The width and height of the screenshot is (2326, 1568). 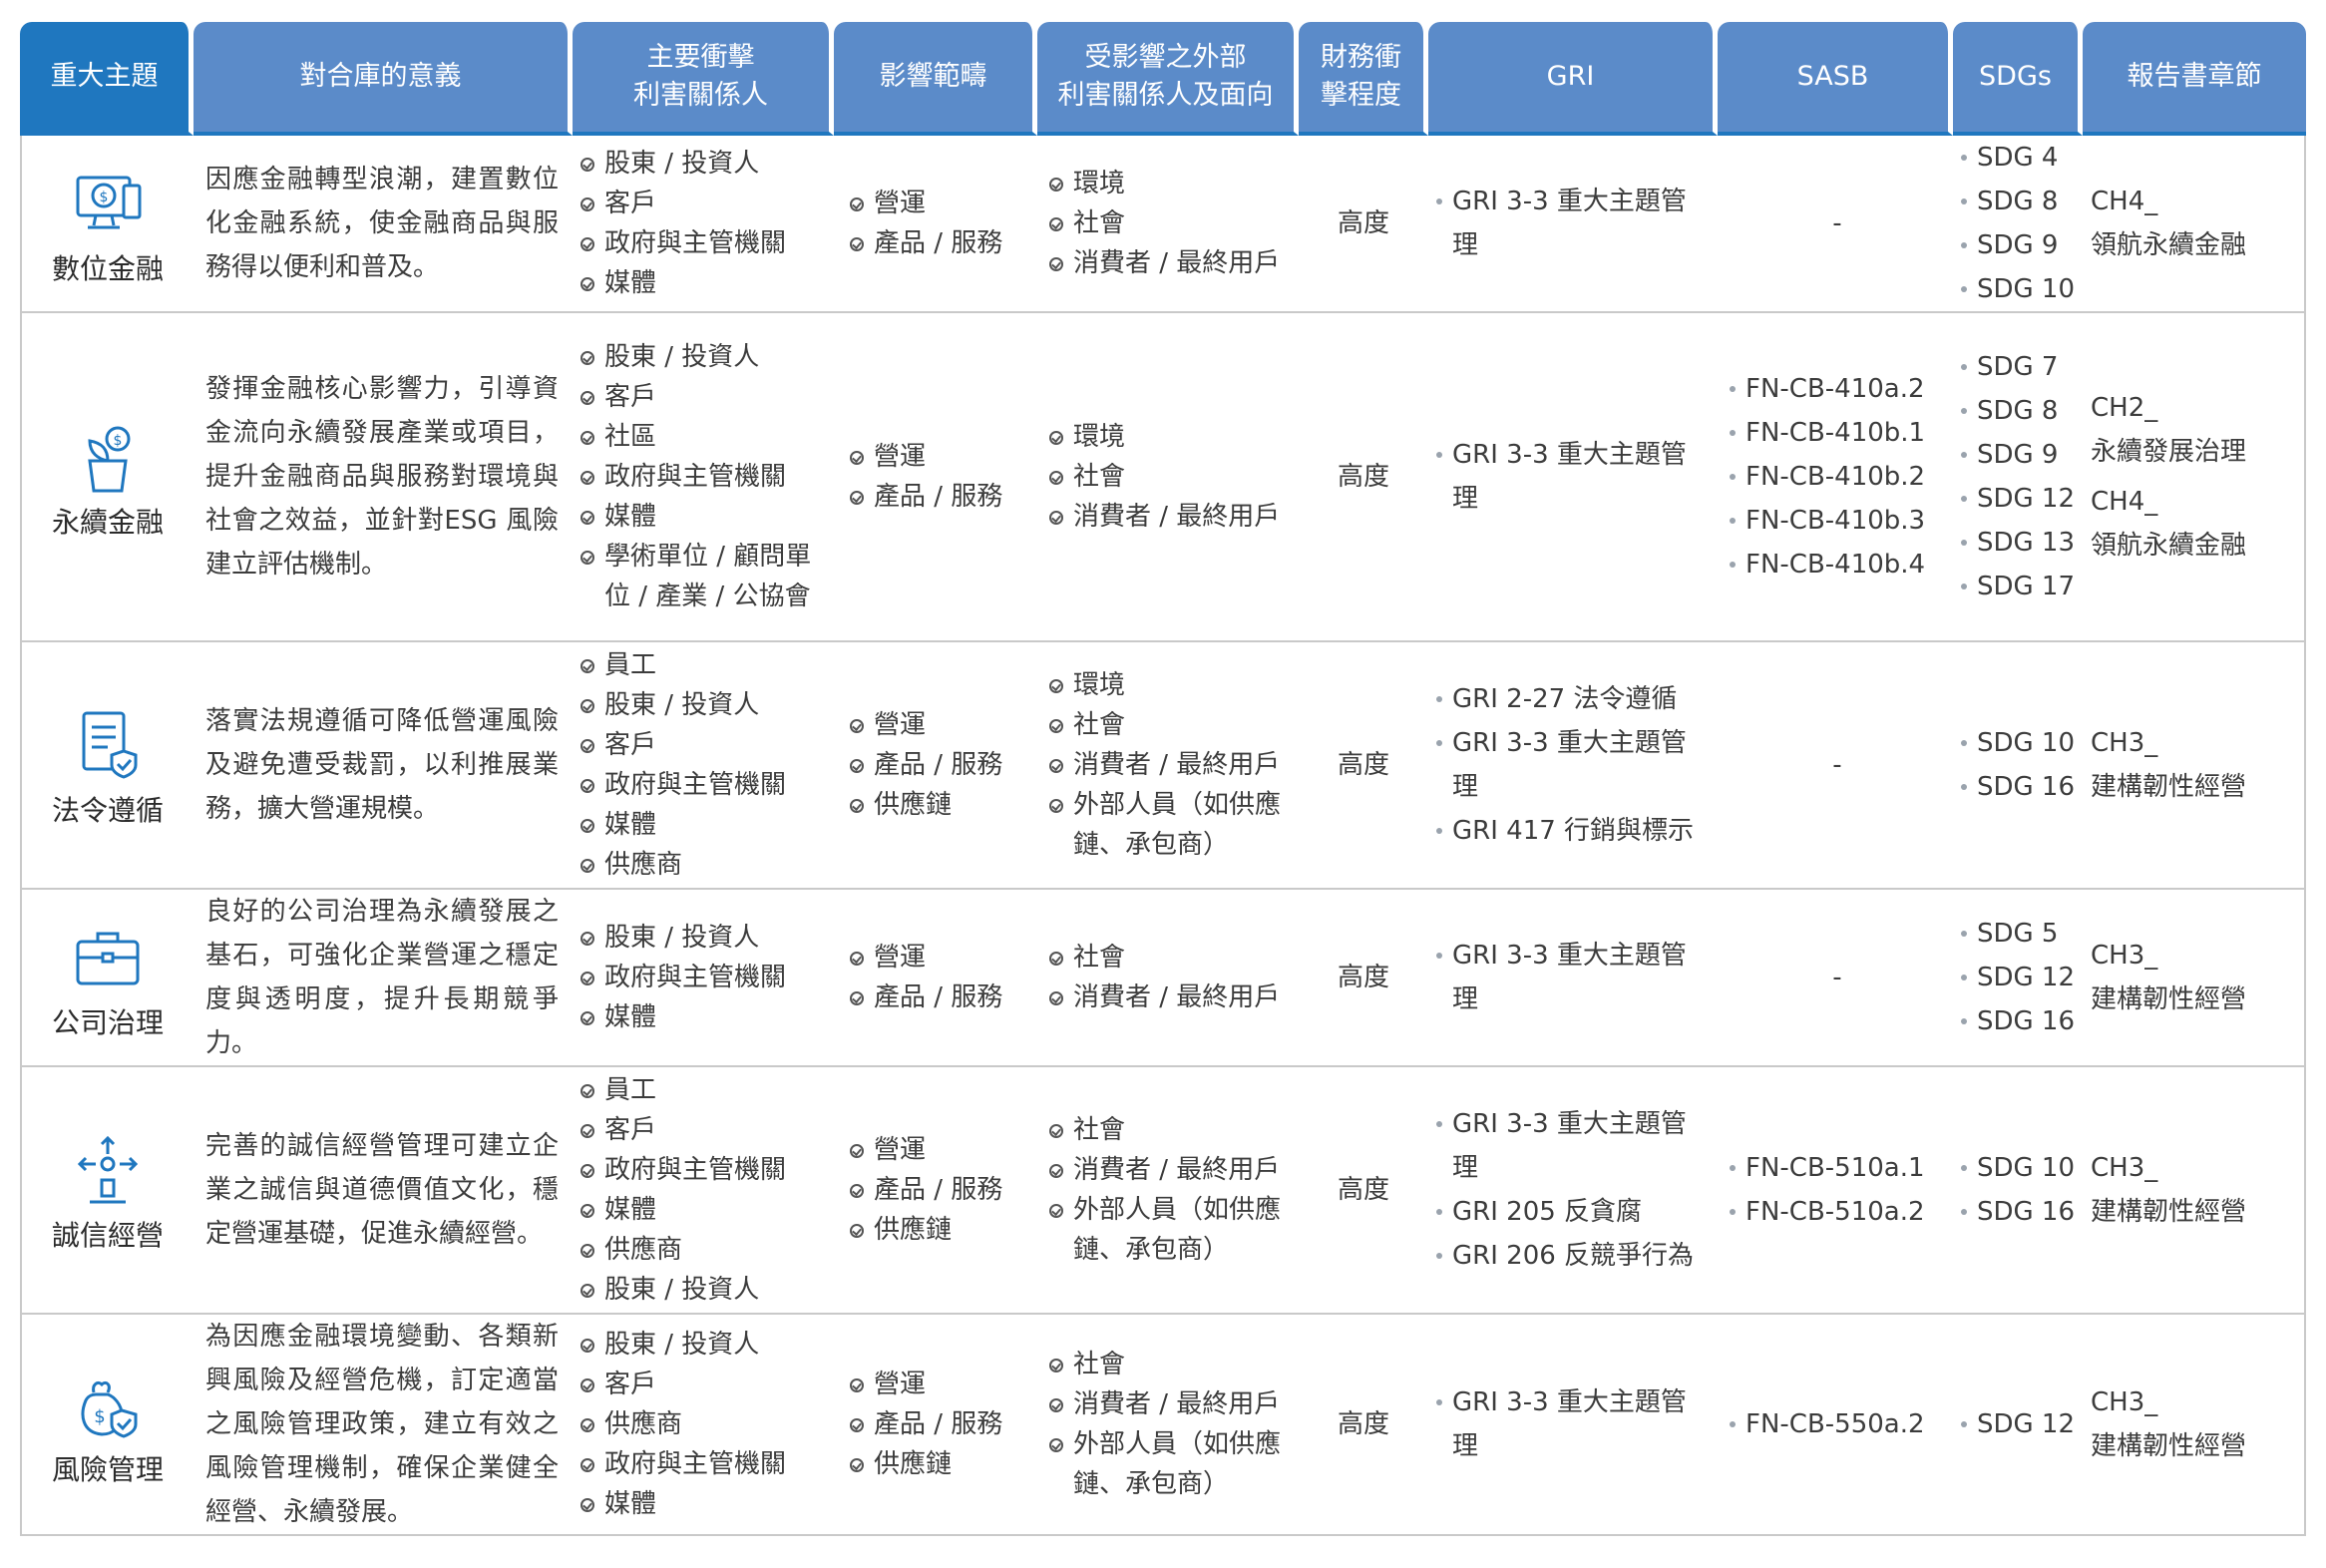 What do you see at coordinates (703, 224) in the screenshot?
I see `stakeholder-list: 股東 / 投資人 客戶 政府與主管機關 媒體` at bounding box center [703, 224].